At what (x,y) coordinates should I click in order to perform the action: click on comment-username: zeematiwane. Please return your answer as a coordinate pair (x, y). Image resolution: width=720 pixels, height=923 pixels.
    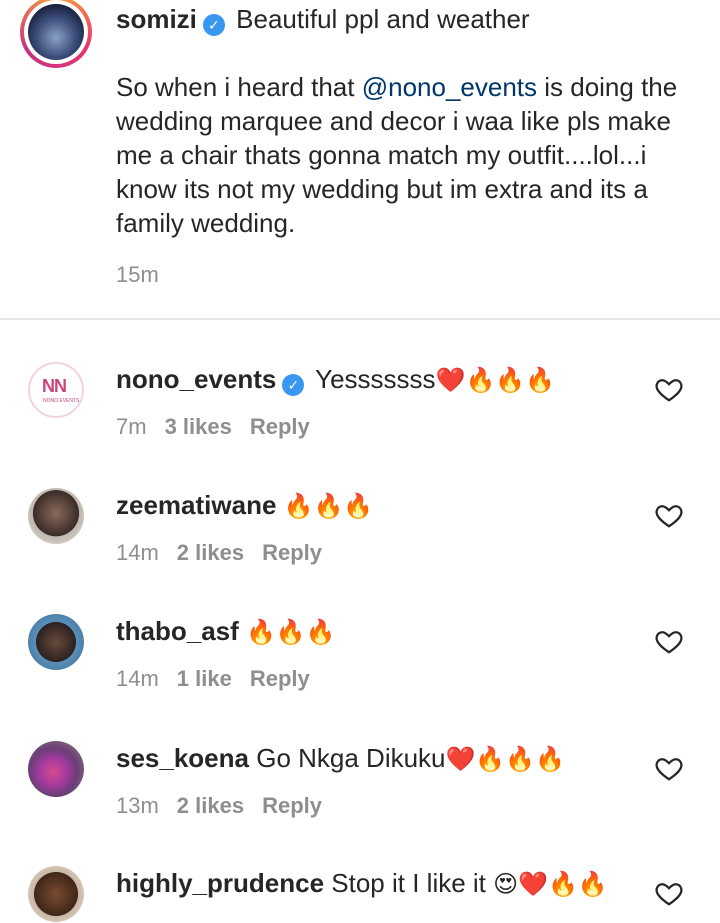
    Looking at the image, I should click on (196, 505).